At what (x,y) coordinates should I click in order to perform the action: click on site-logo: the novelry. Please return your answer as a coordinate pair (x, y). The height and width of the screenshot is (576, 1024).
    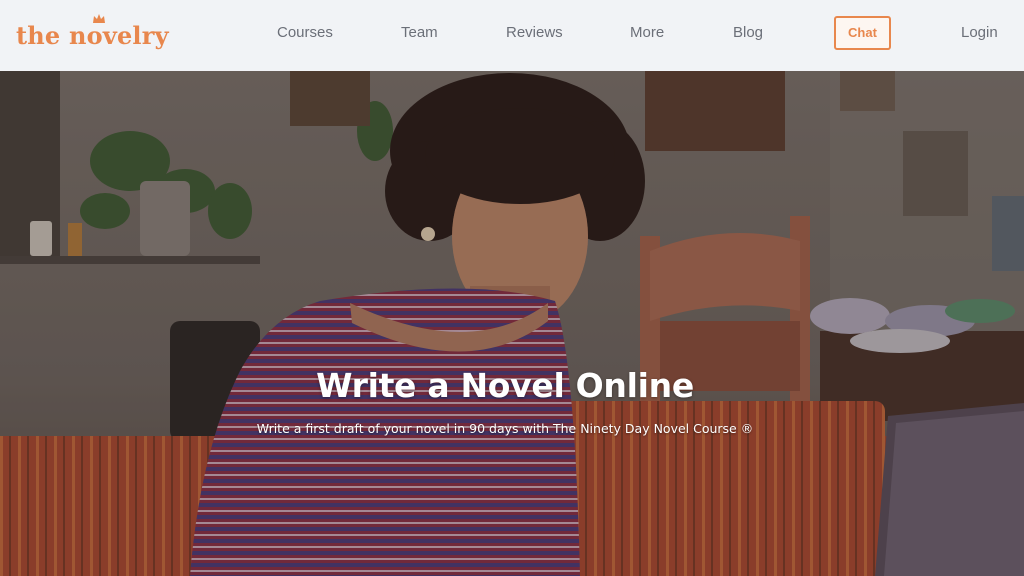
    Looking at the image, I should click on (92, 35).